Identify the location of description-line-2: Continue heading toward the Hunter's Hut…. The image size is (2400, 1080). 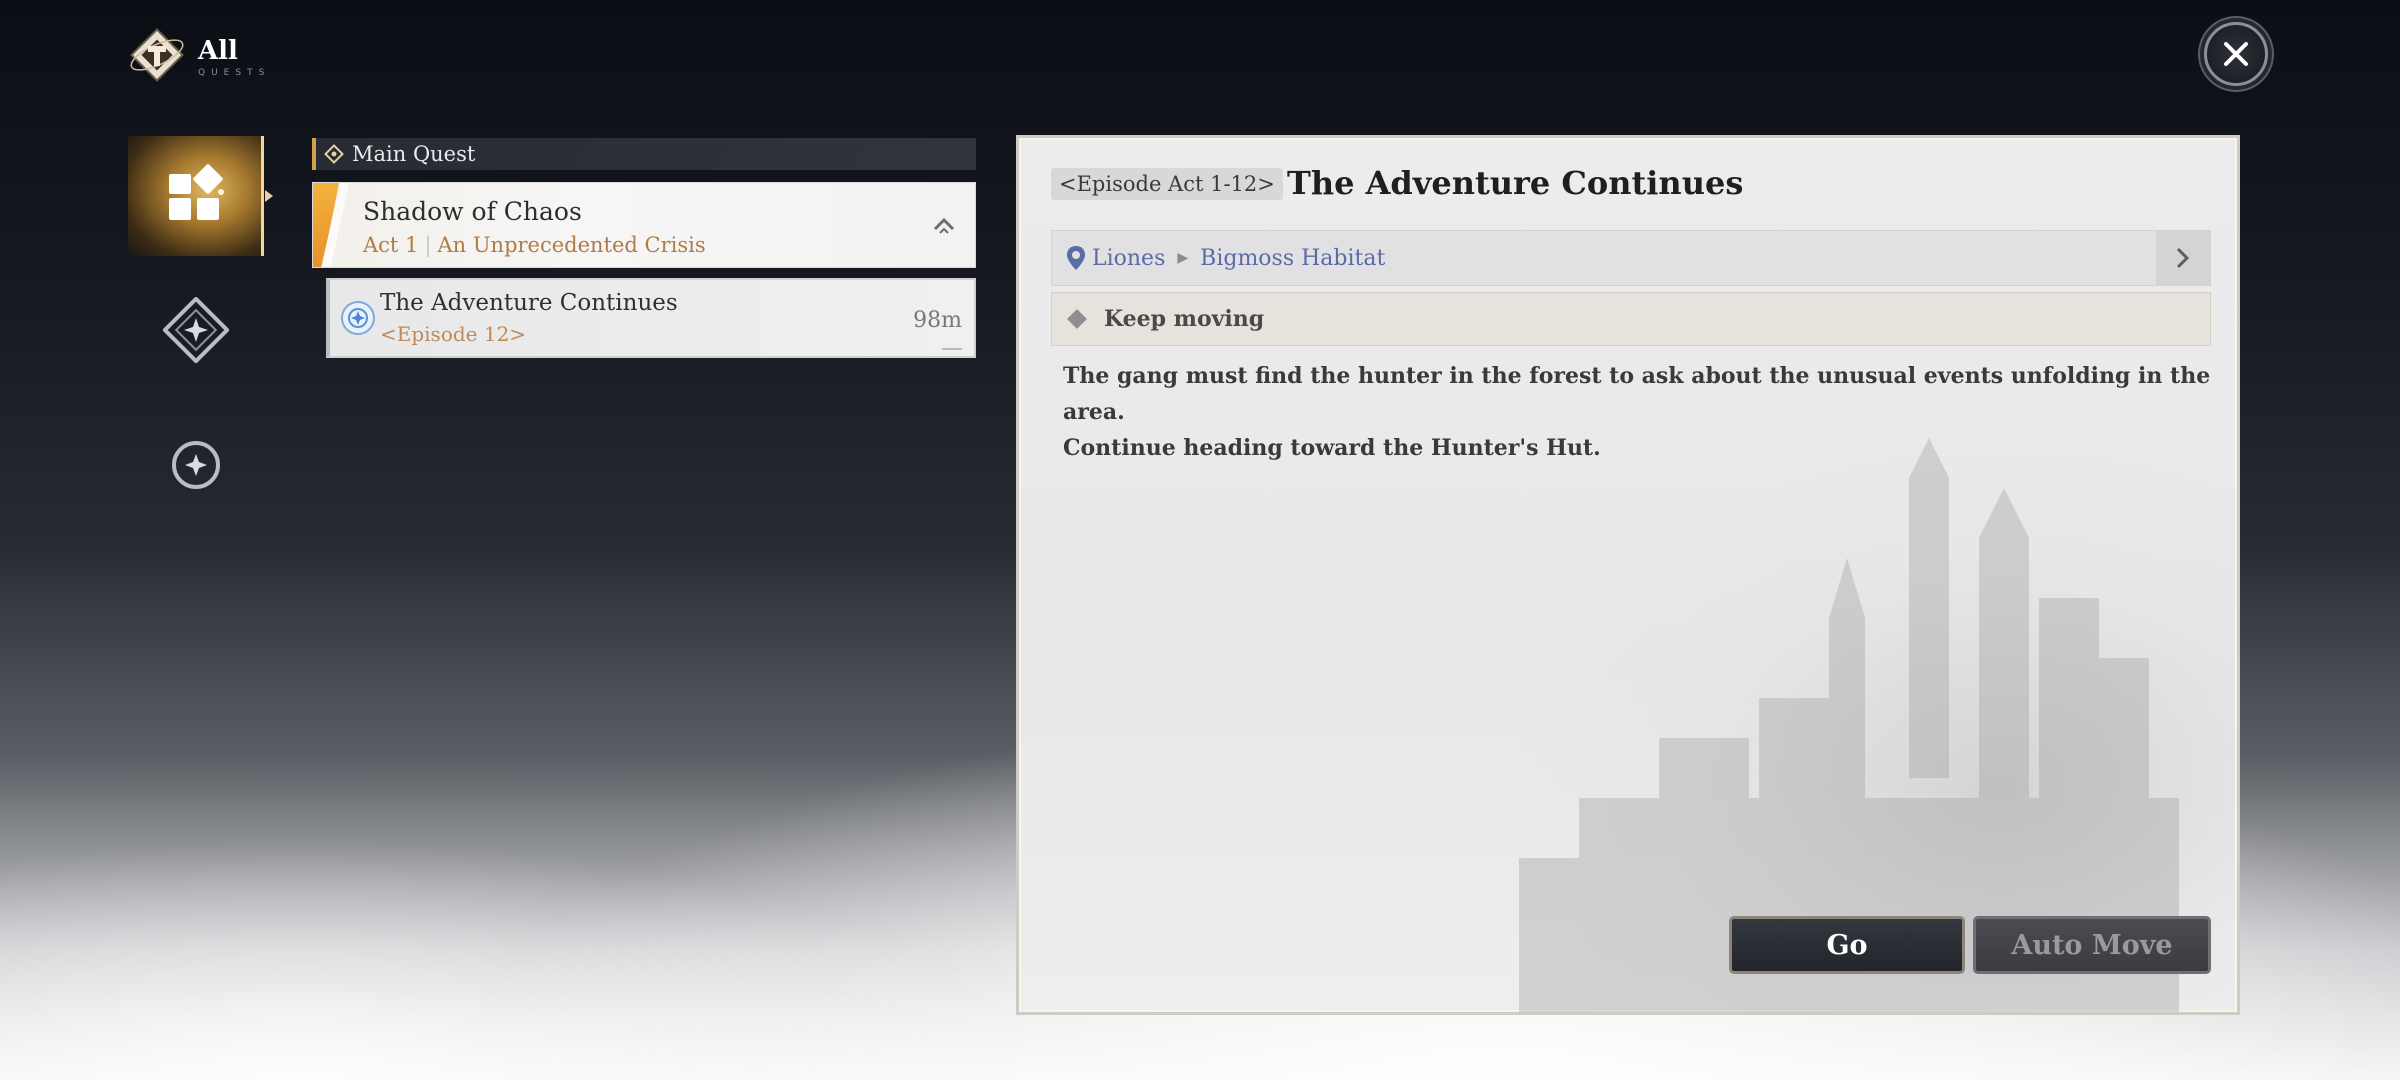
(1332, 448).